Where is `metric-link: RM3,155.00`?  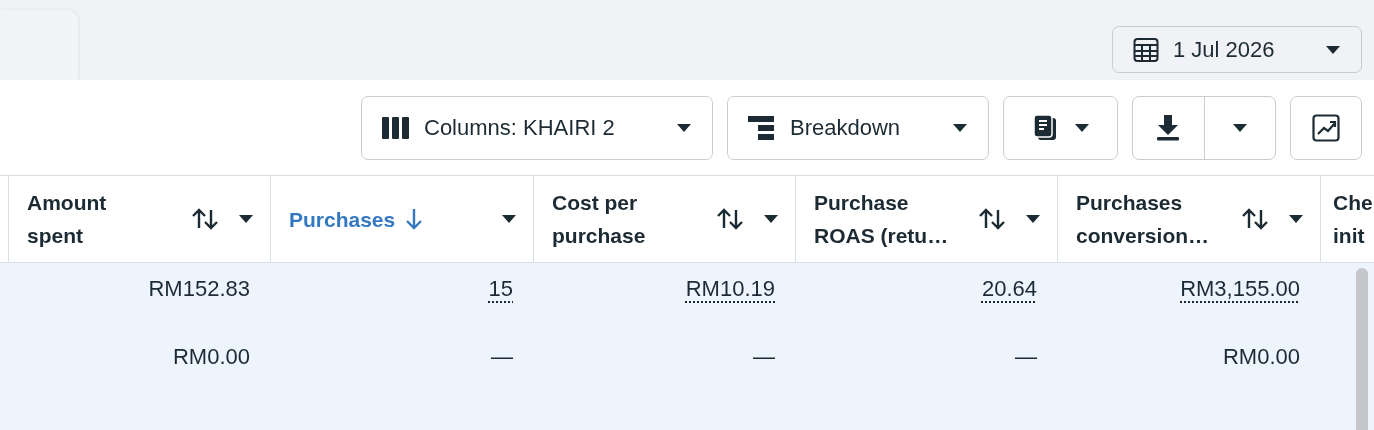 metric-link: RM3,155.00 is located at coordinates (1240, 289).